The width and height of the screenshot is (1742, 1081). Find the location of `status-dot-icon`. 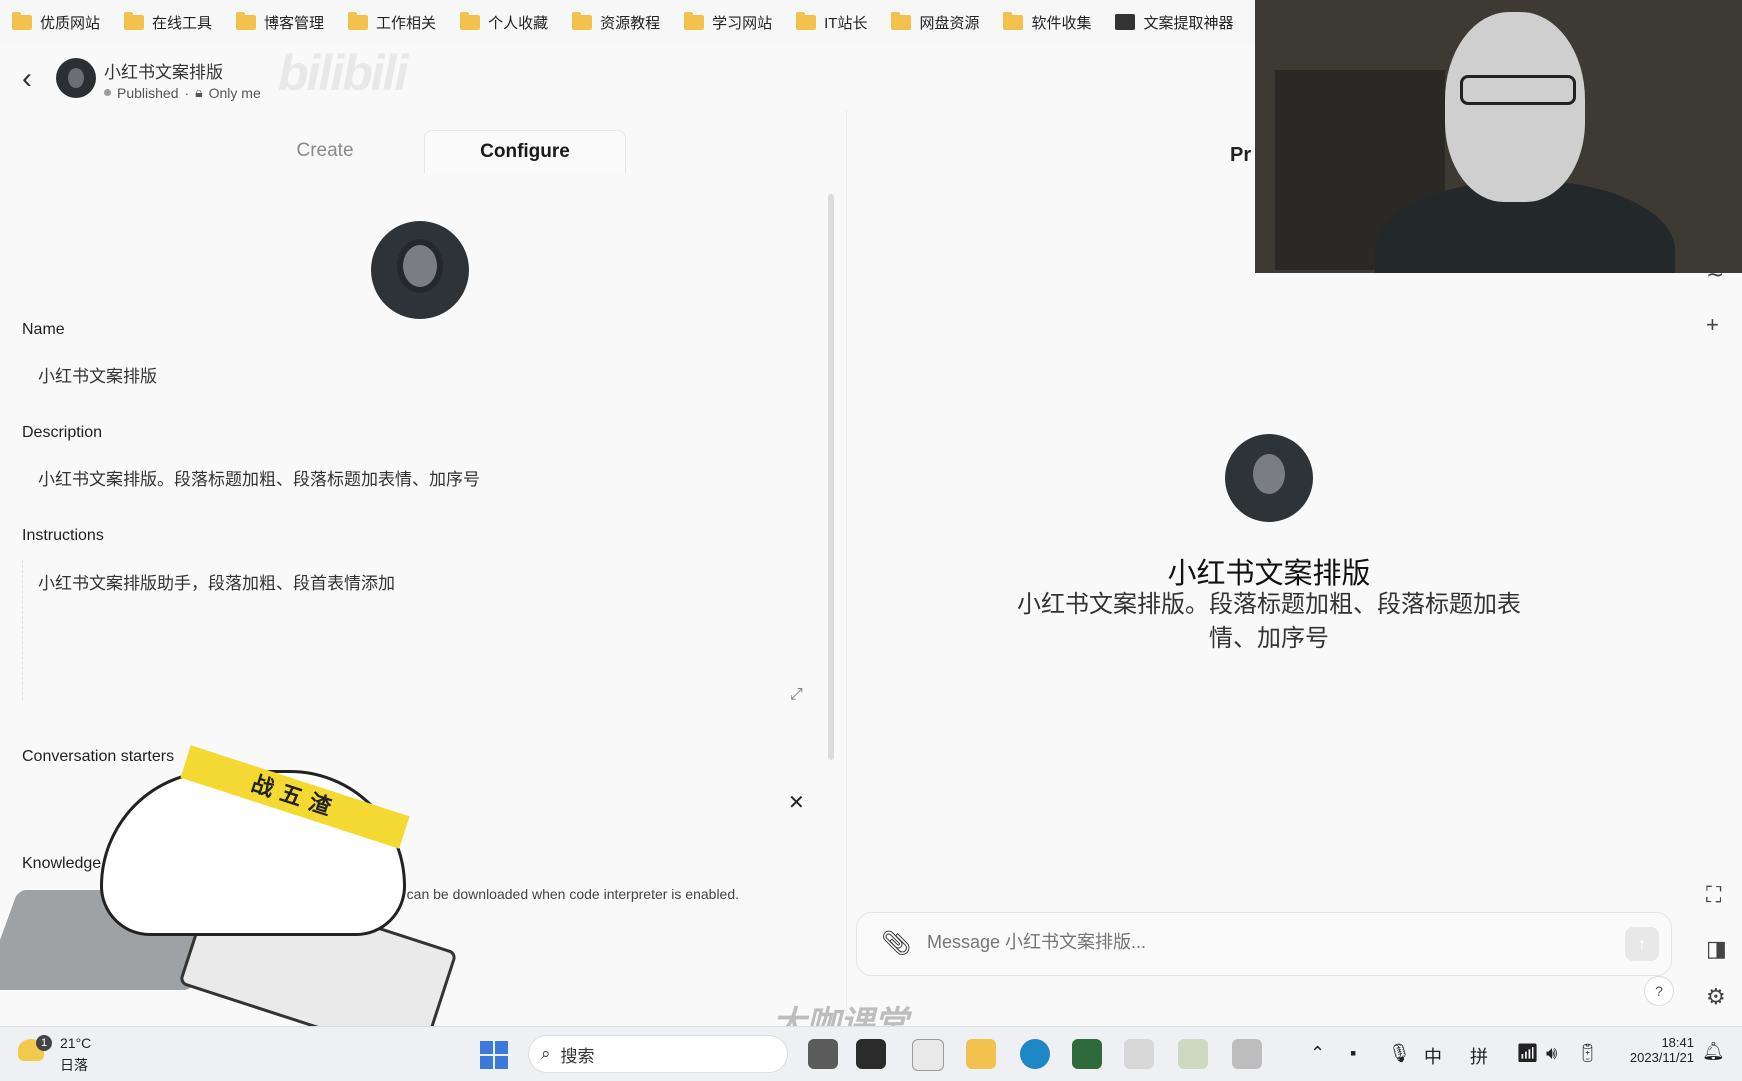

status-dot-icon is located at coordinates (107, 92).